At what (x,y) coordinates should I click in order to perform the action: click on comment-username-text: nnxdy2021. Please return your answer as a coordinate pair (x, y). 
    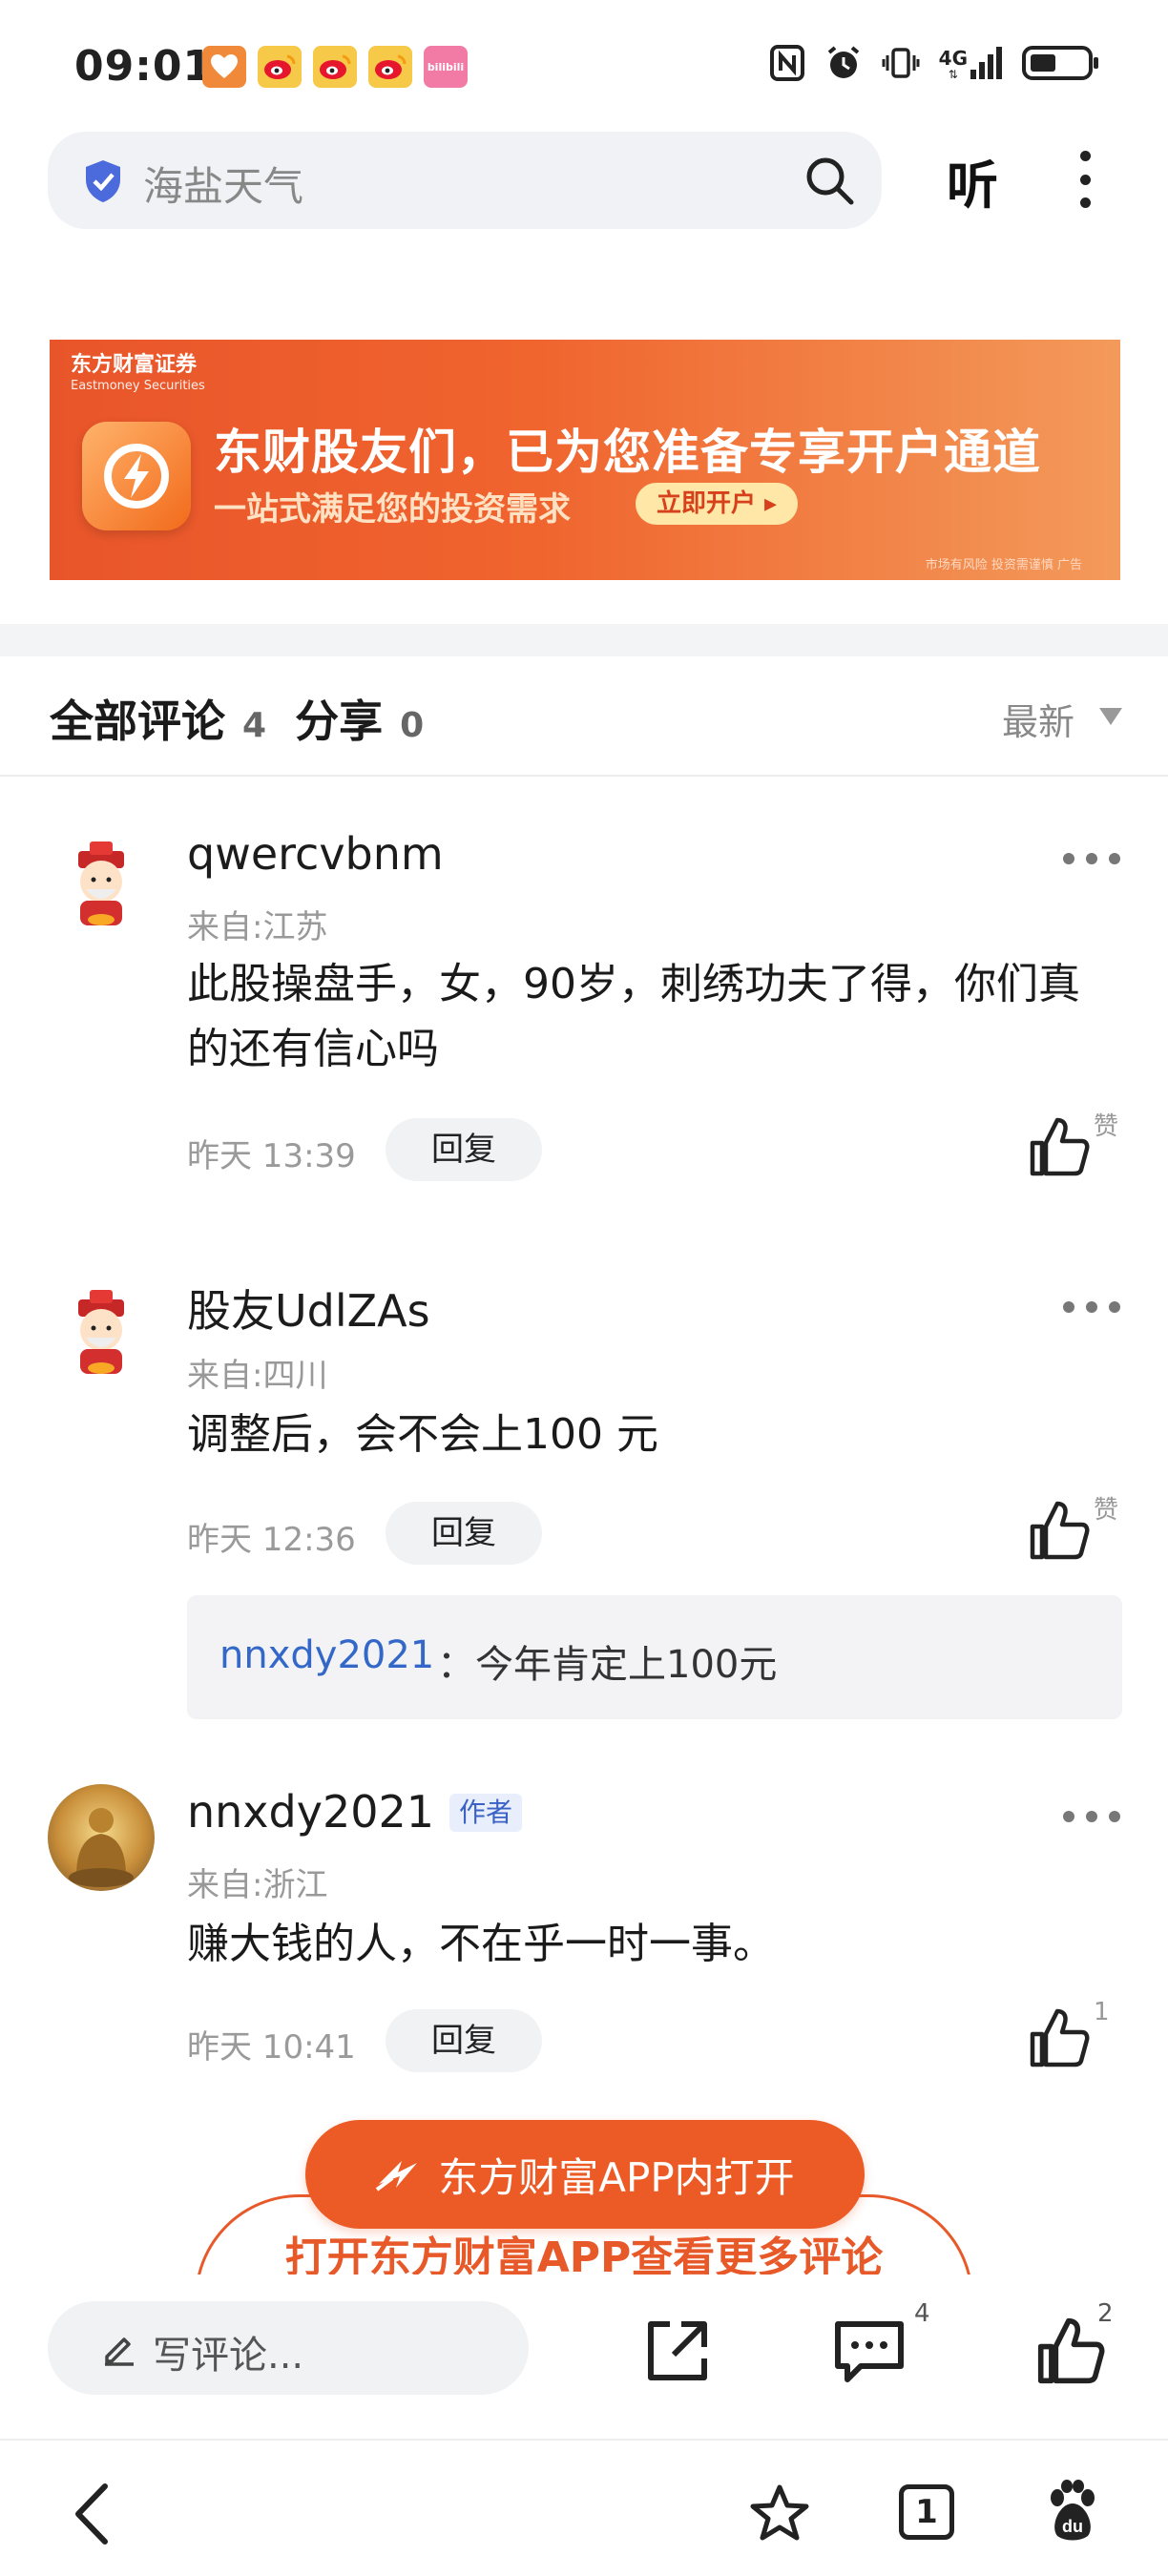
    Looking at the image, I should click on (310, 1812).